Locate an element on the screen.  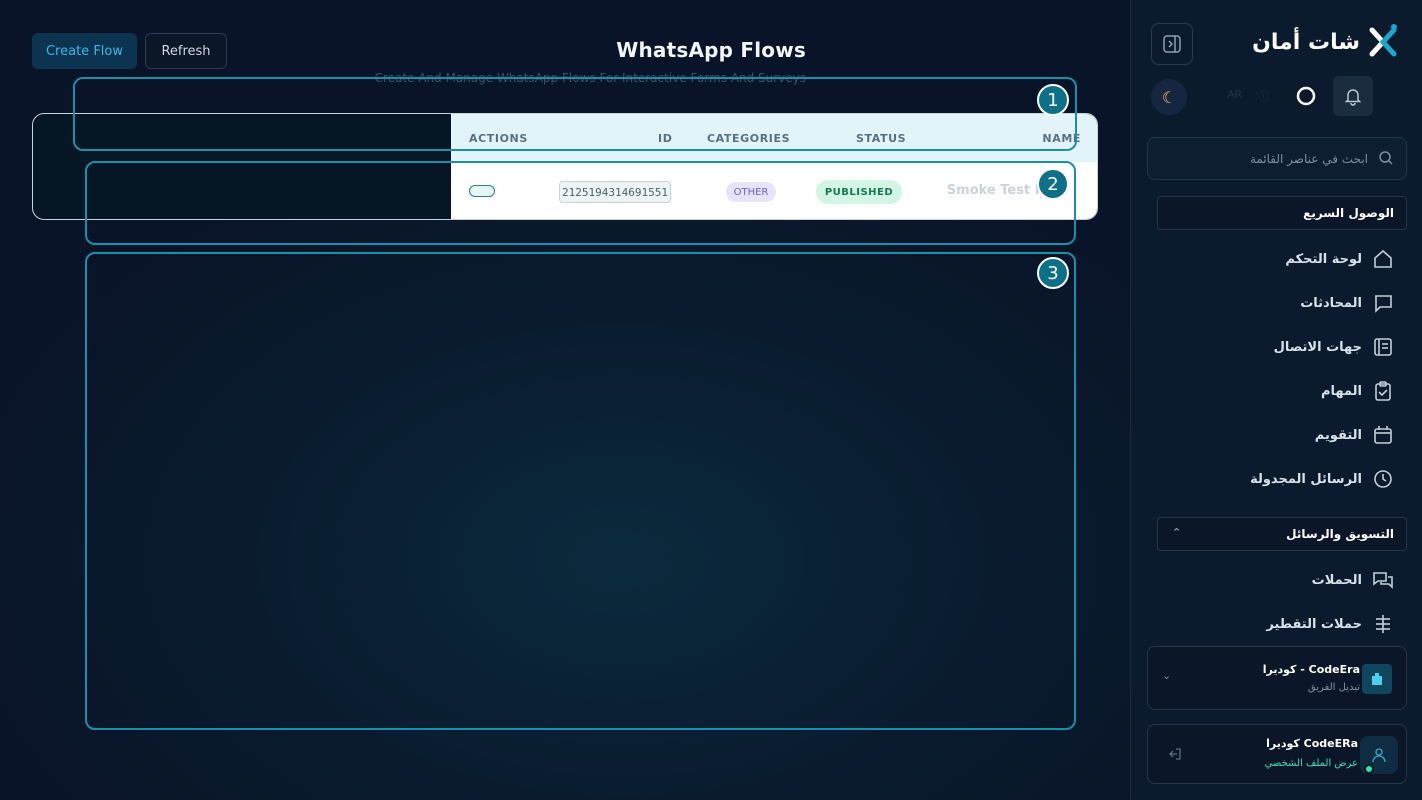
logo-mark-icon is located at coordinates (1383, 40).